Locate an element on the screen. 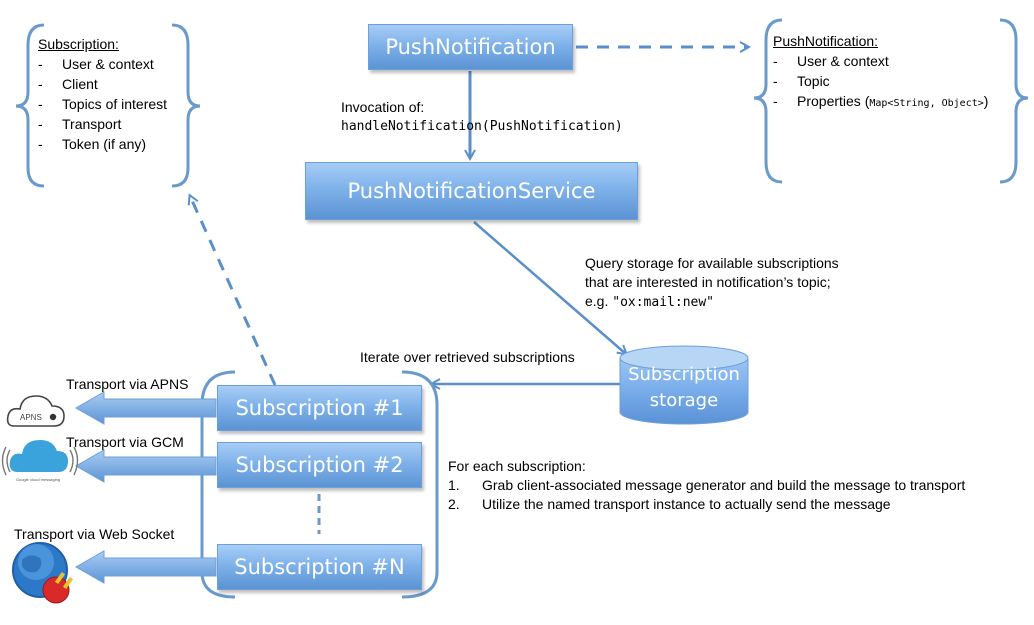  transport-apns-label: Transport via APNS is located at coordinates (127, 384).